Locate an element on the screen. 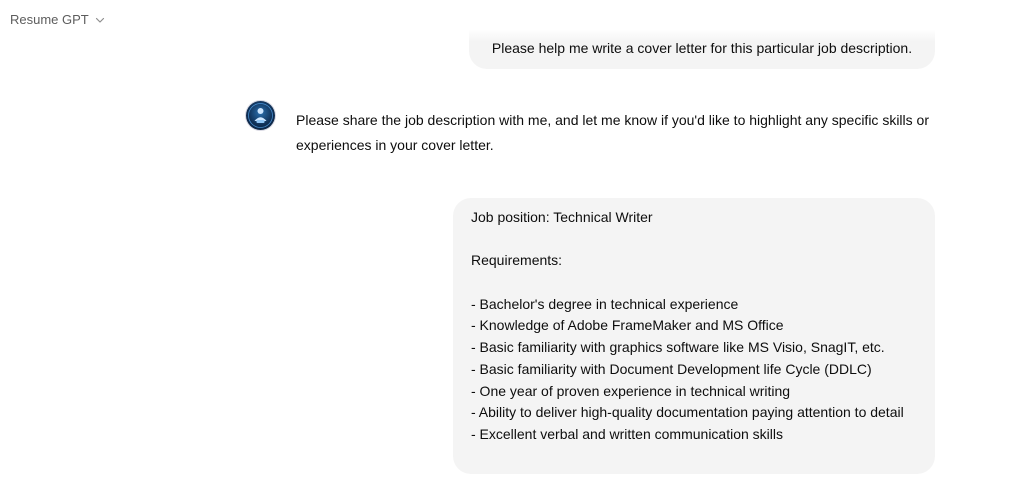 The height and width of the screenshot is (484, 1024). model-selector: Resume GPT is located at coordinates (57, 19).